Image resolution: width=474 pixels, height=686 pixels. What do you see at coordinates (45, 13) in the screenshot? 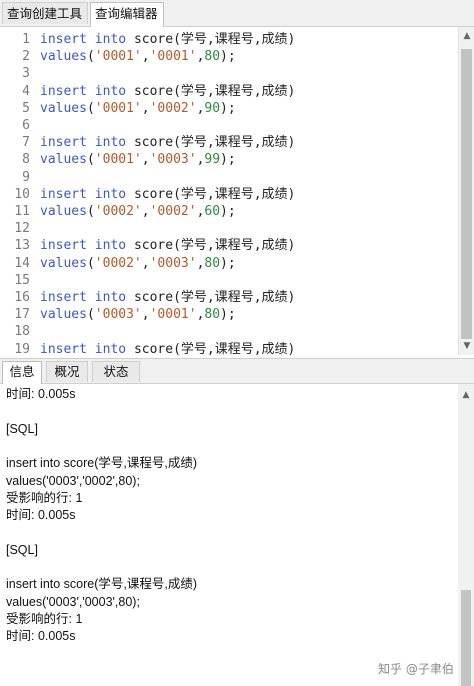
I see `tab-query-builder: 查询创建工具` at bounding box center [45, 13].